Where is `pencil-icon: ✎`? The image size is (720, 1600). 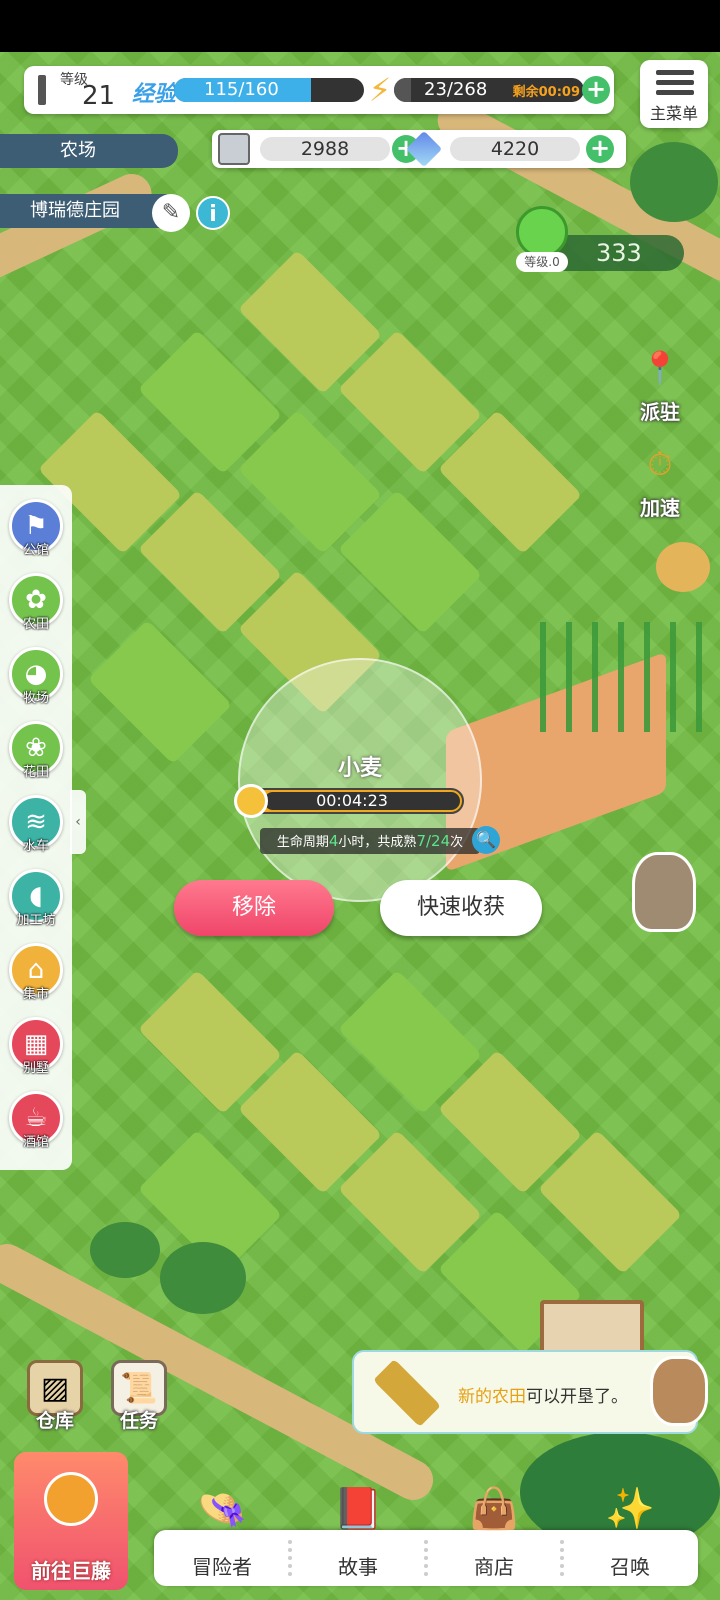 pencil-icon: ✎ is located at coordinates (171, 213).